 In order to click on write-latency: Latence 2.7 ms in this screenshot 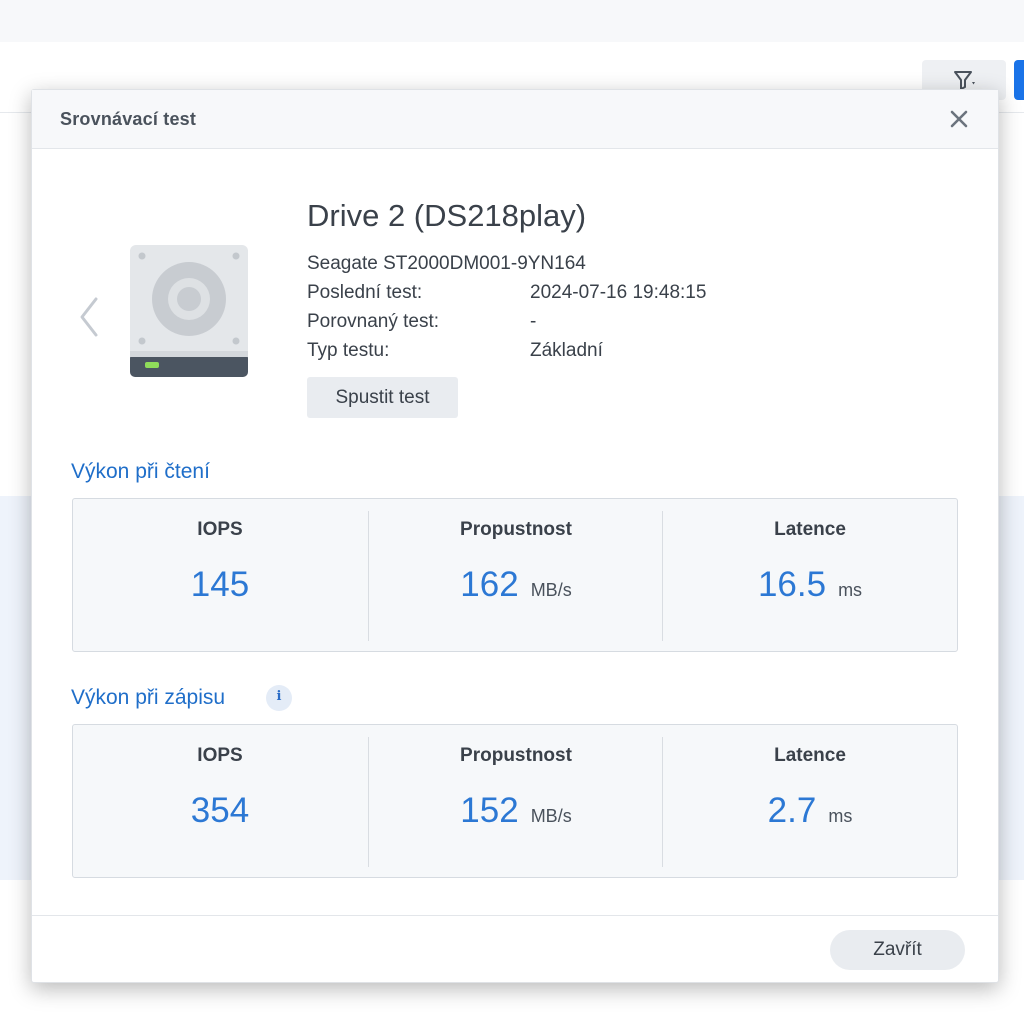, I will do `click(809, 802)`.